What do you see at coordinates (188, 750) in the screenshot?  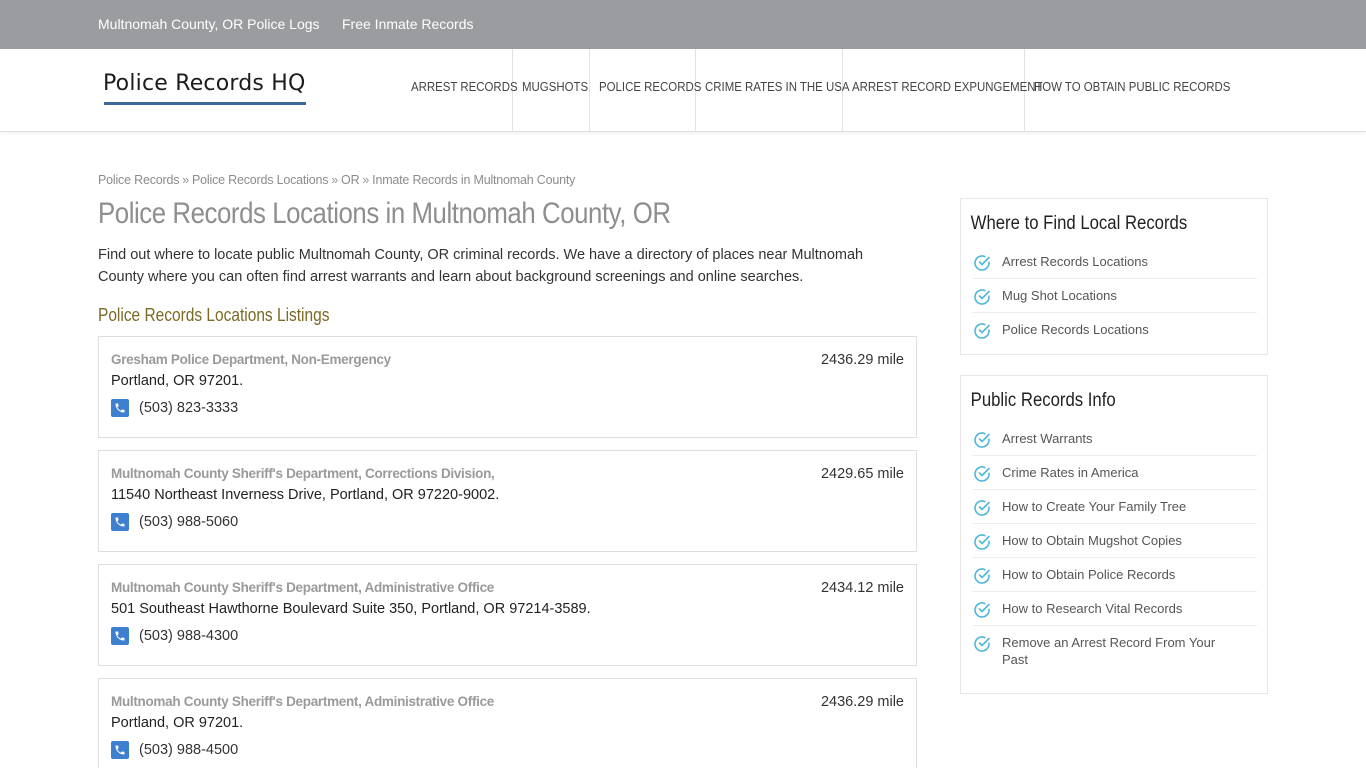 I see `listing-phone: (503) 988-4500` at bounding box center [188, 750].